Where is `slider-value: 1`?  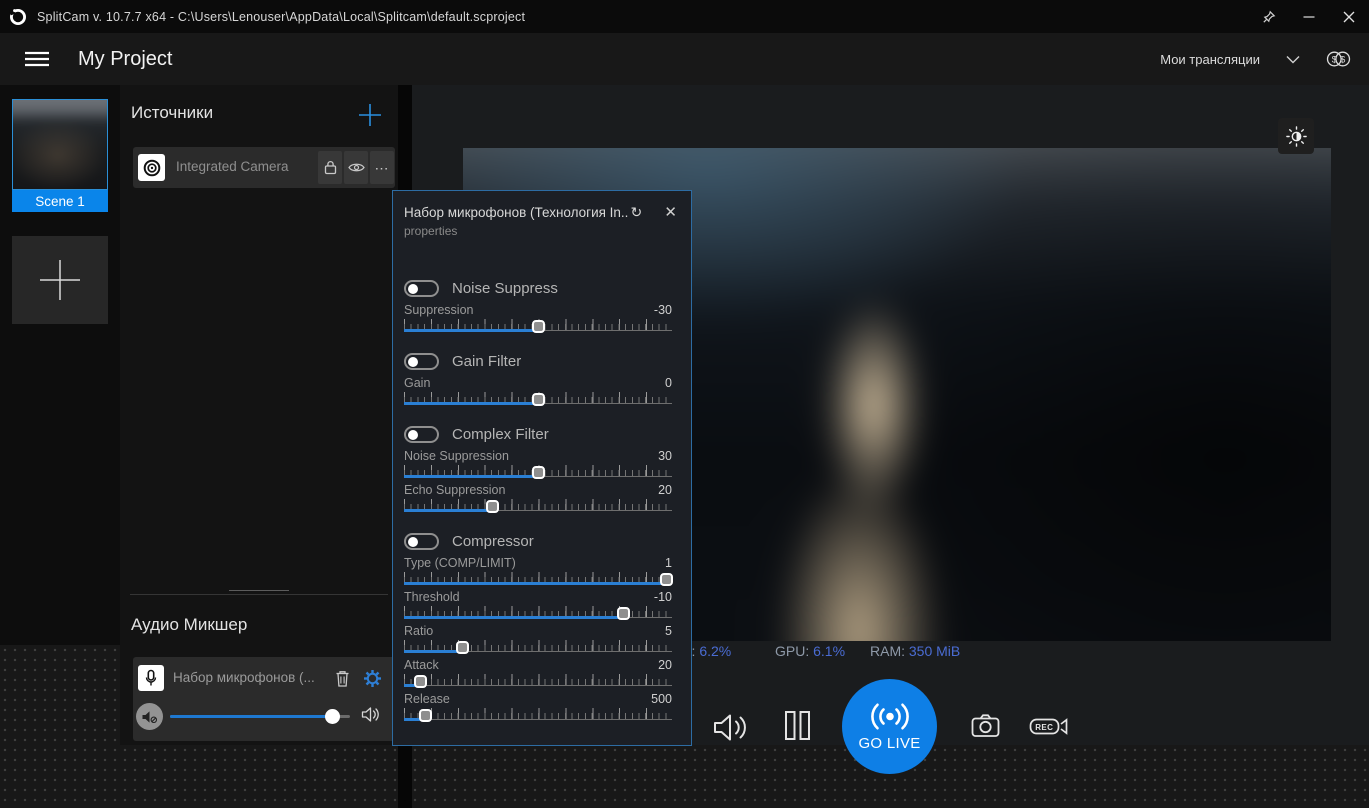 slider-value: 1 is located at coordinates (668, 563).